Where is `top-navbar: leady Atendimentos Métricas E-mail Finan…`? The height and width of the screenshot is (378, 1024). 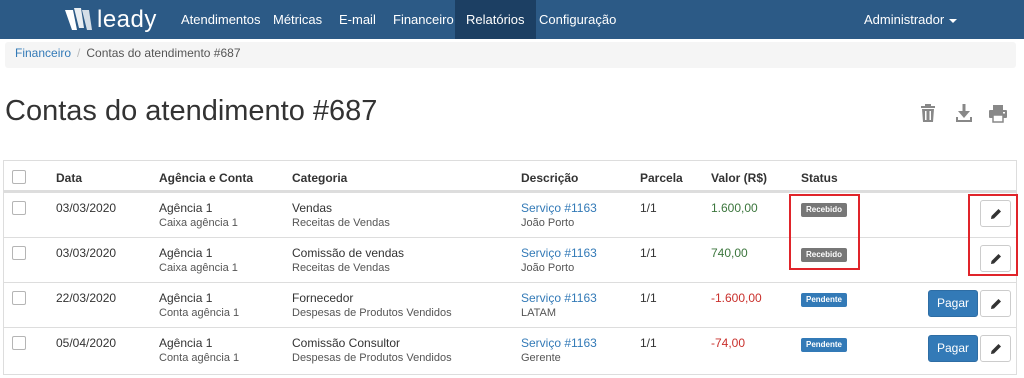
top-navbar: leady Atendimentos Métricas E-mail Finan… is located at coordinates (512, 19).